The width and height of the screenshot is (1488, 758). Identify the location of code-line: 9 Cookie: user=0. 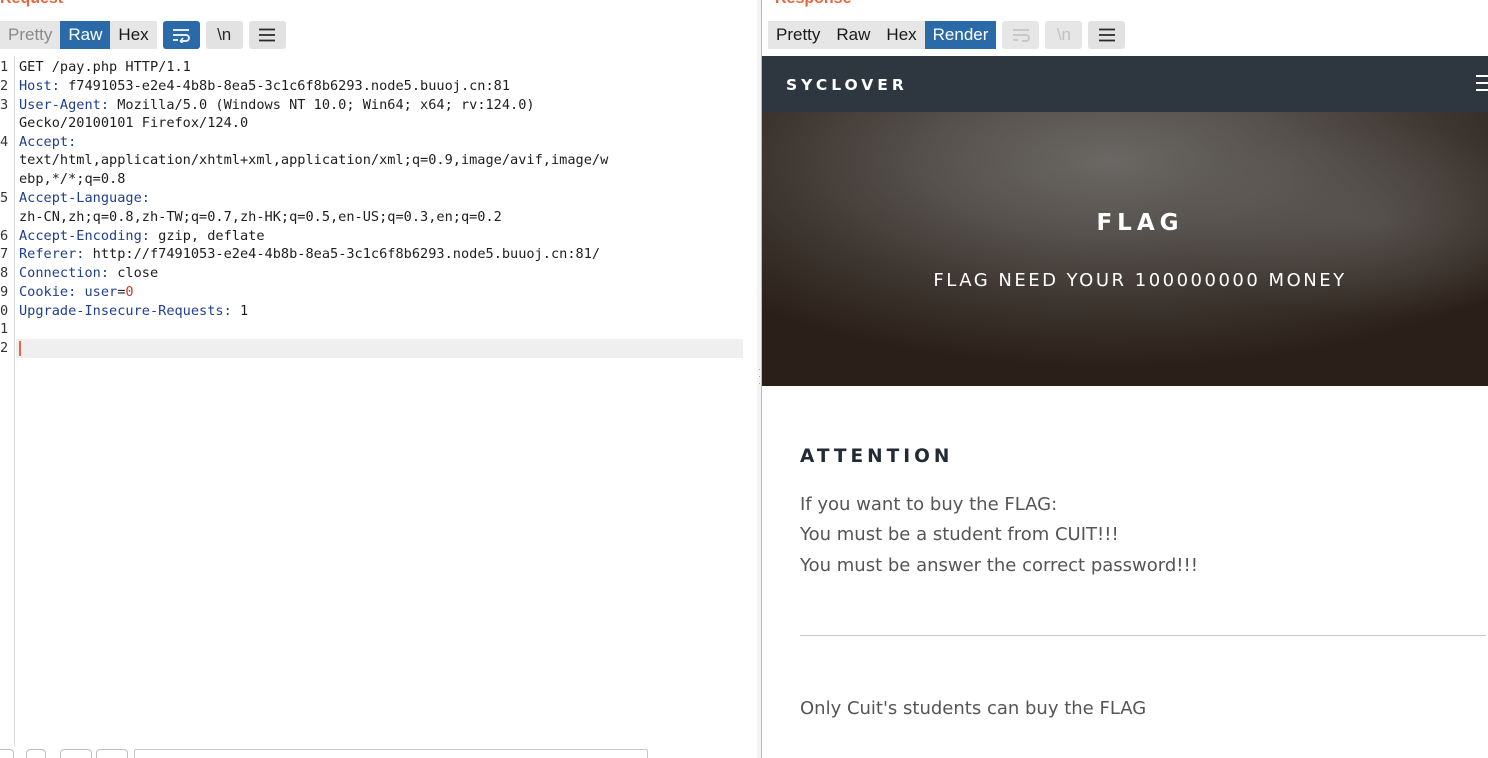
(67, 292).